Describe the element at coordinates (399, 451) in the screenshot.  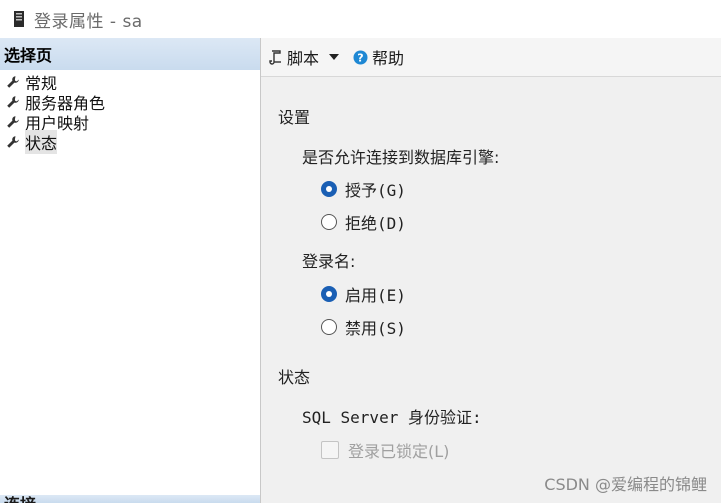
I see `login-locked-label: 登录已锁定(L)` at that location.